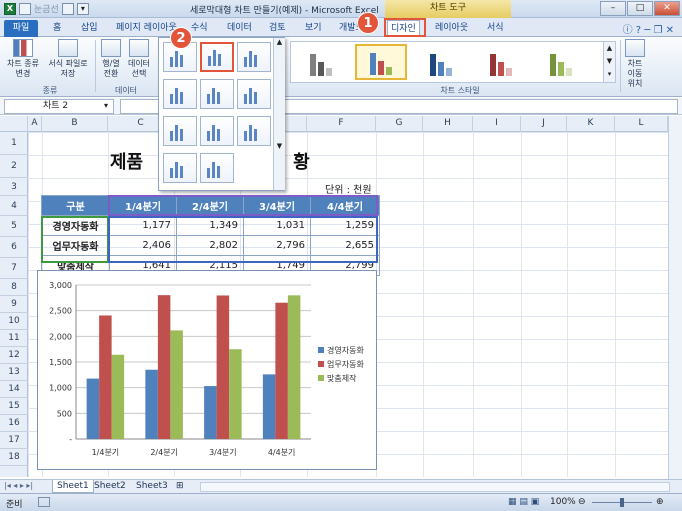 The height and width of the screenshot is (511, 682). I want to click on series-name-range-highlight, so click(243, 205).